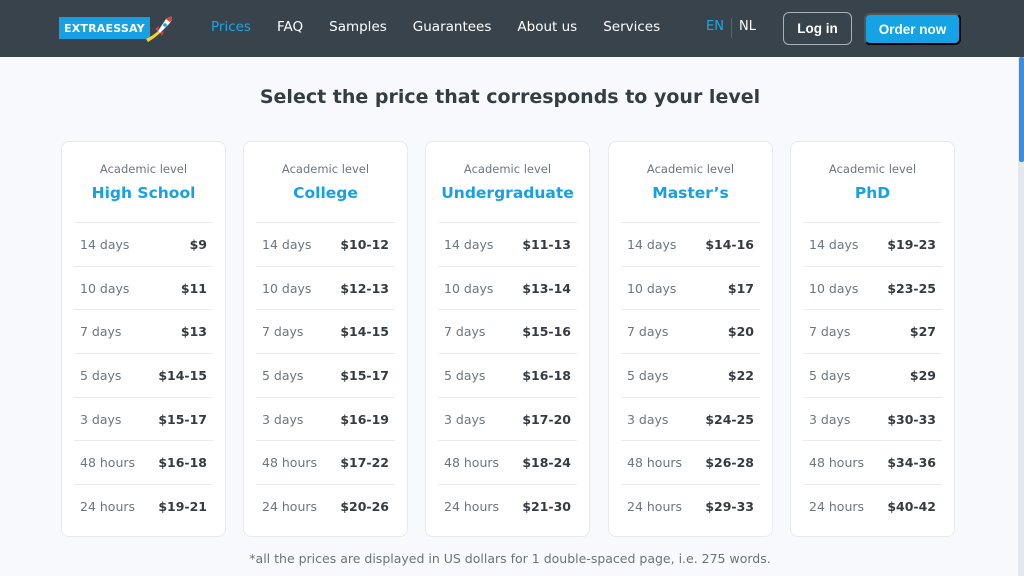 The image size is (1024, 576). I want to click on price-value: $17-22, so click(364, 463).